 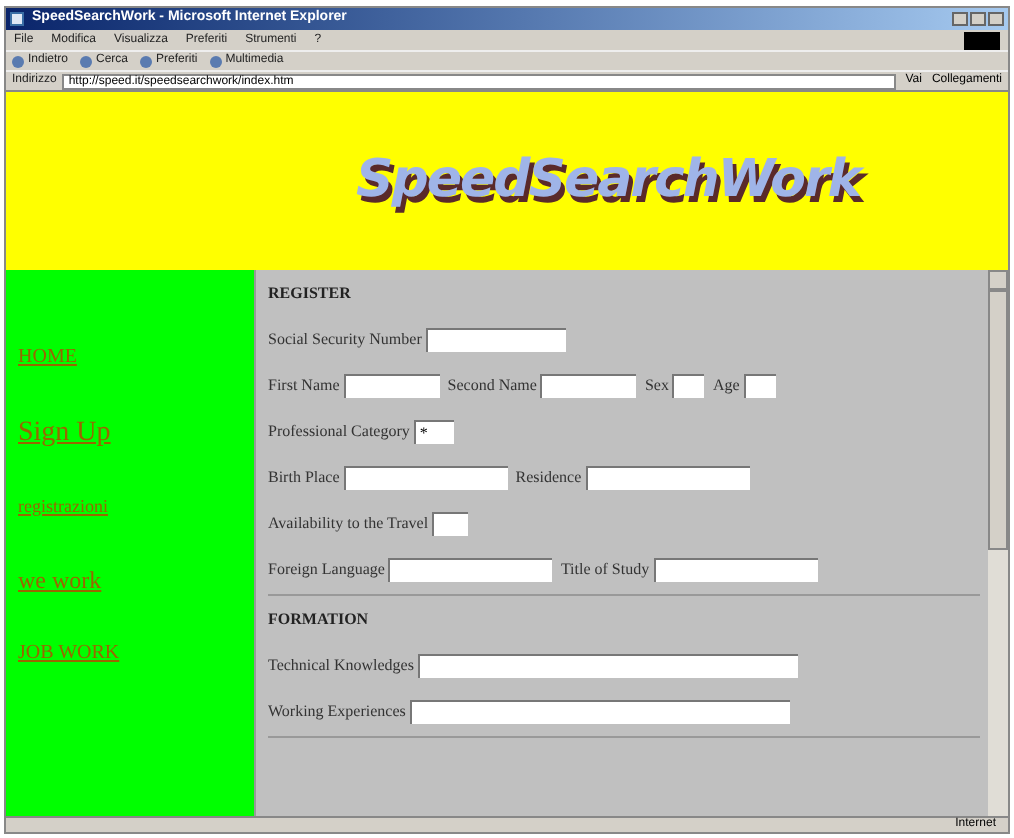 I want to click on field-label: Age, so click(x=726, y=386).